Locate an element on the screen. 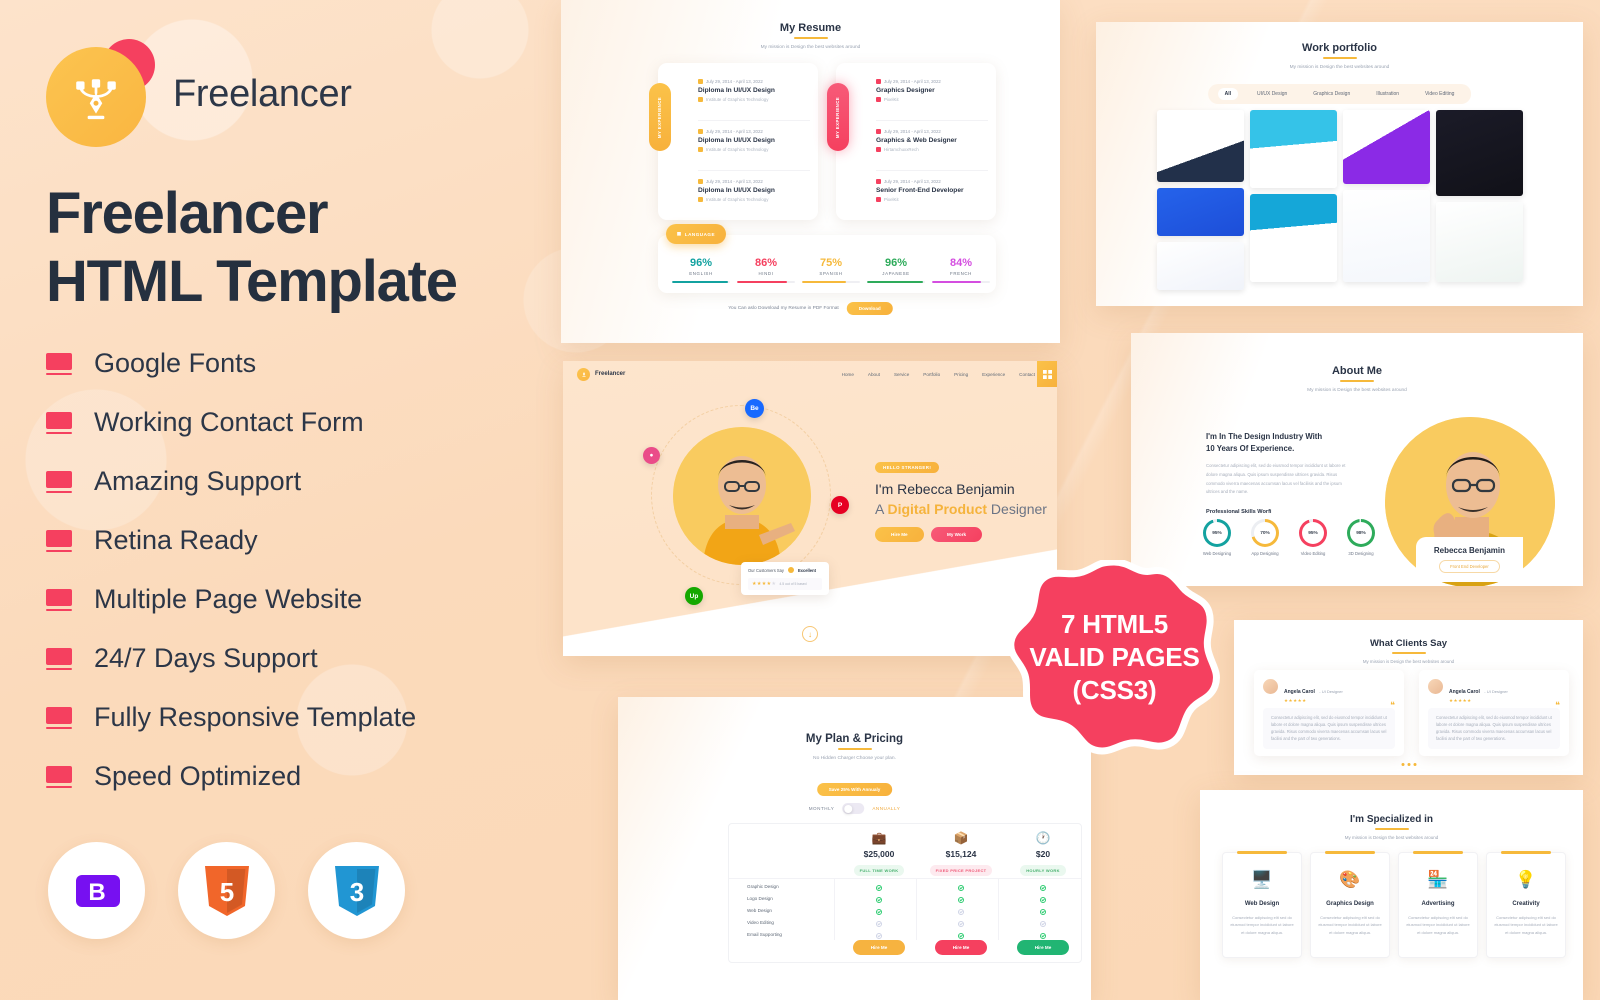  billing-toggle: MONTHLY ANNUALLY is located at coordinates (855, 808).